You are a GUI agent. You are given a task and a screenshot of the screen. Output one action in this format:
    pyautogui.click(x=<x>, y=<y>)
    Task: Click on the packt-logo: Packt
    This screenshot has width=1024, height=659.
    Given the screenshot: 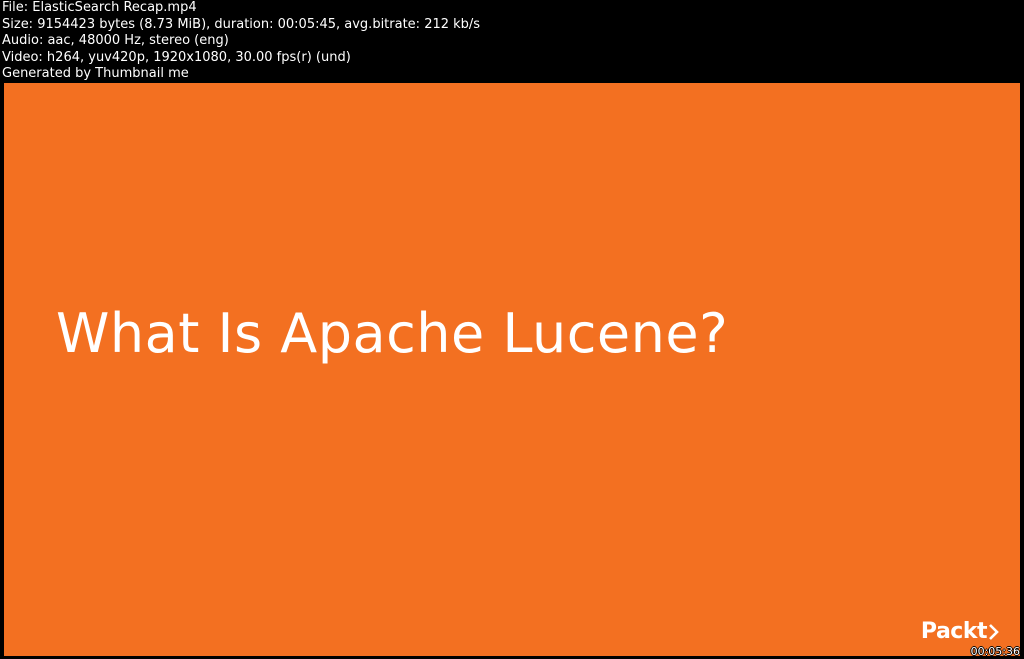 What is the action you would take?
    pyautogui.click(x=960, y=632)
    